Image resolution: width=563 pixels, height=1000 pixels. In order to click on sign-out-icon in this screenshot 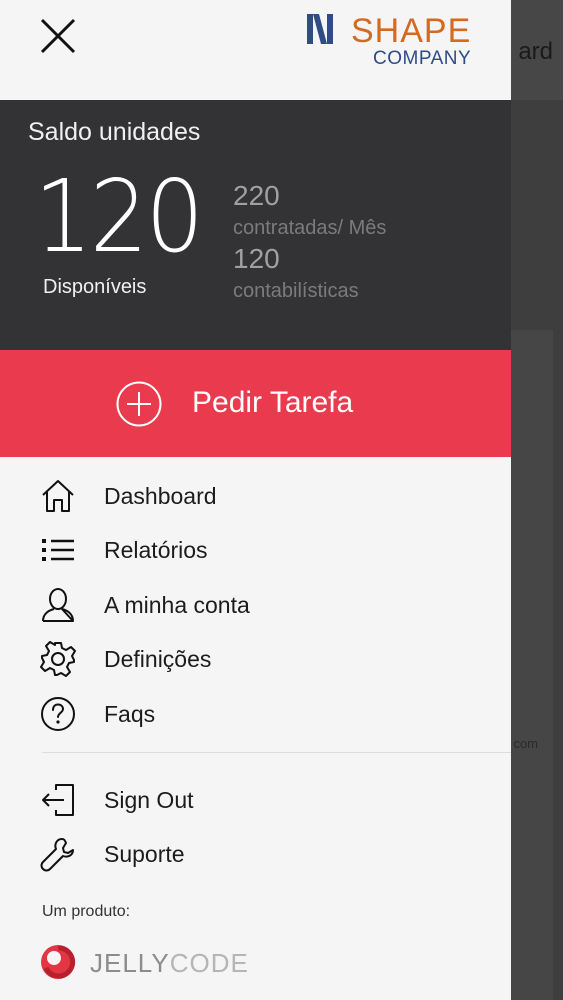, I will do `click(58, 800)`.